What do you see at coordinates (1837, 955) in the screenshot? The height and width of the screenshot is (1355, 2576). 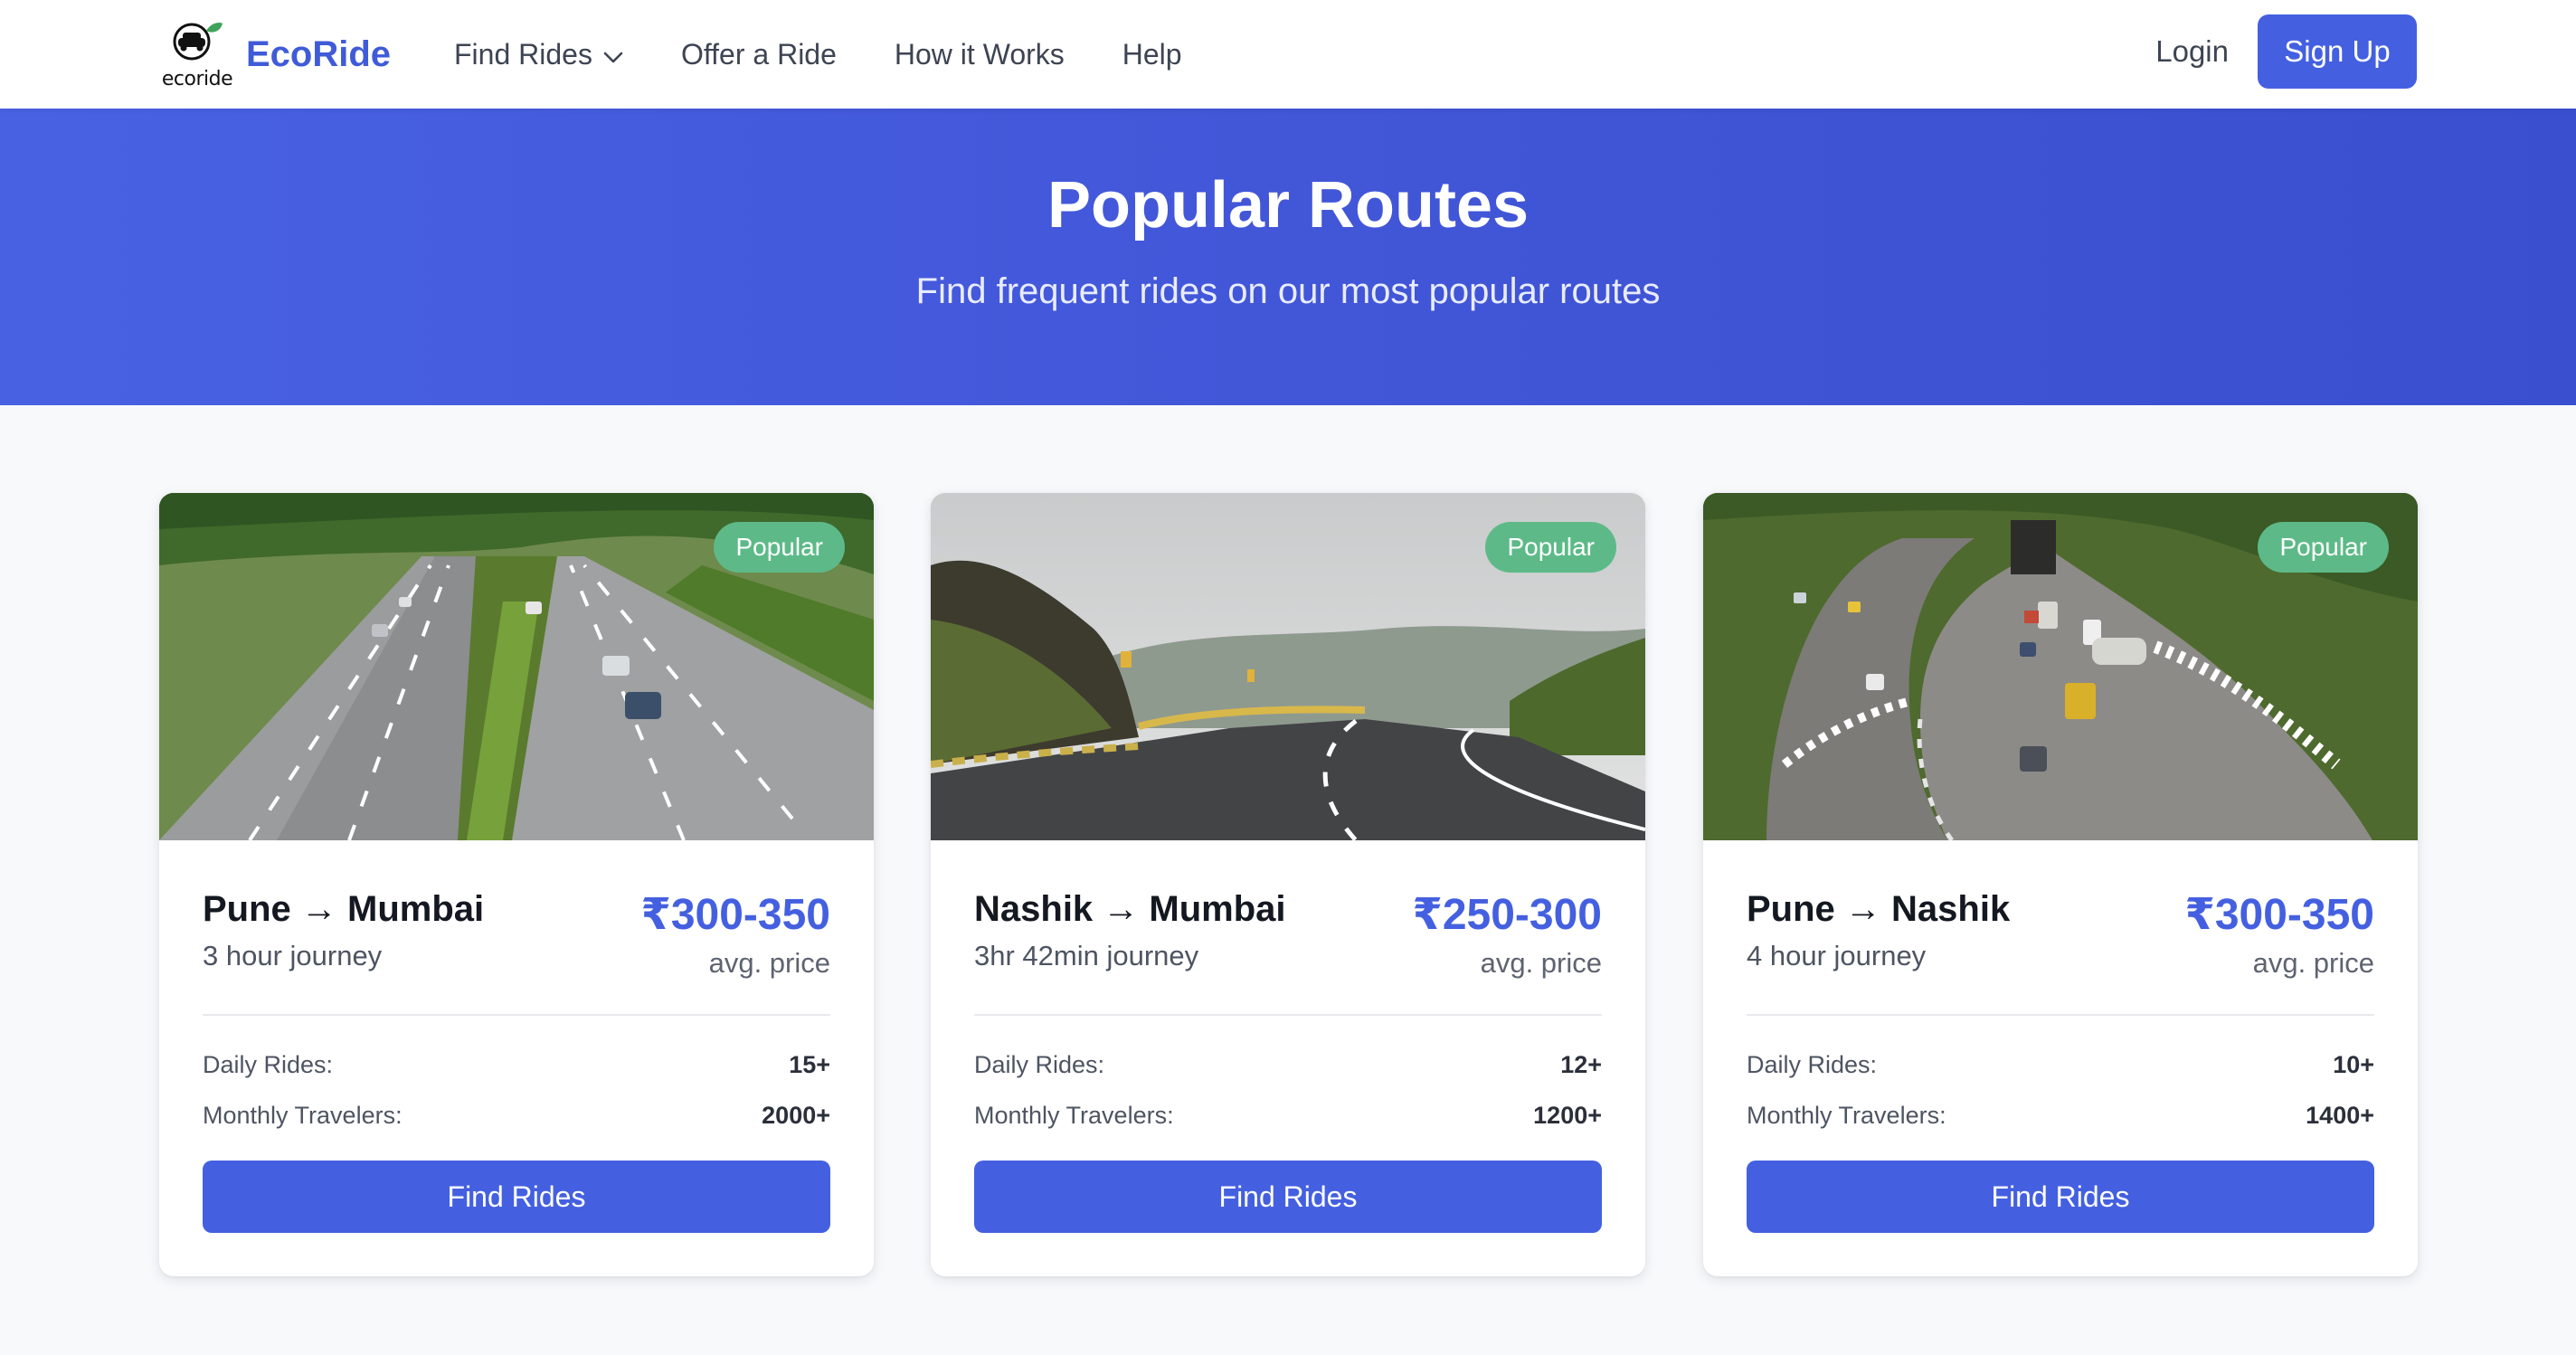 I see `route-duration: 4 hour journey` at bounding box center [1837, 955].